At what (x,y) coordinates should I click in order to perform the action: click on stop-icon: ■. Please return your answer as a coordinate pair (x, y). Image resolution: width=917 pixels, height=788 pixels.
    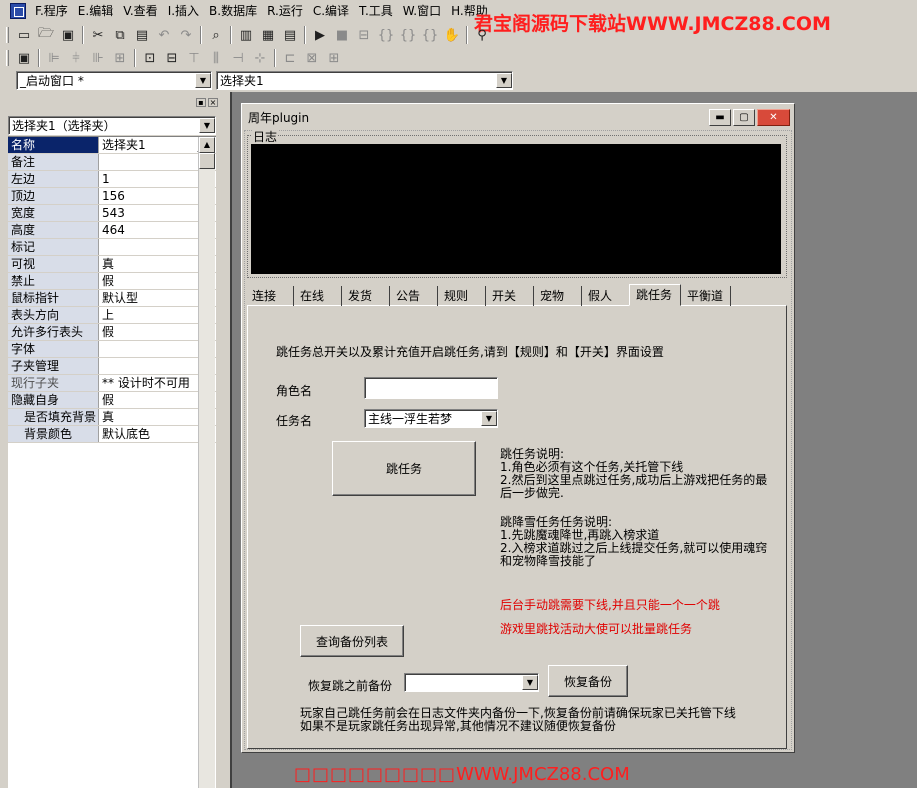
    Looking at the image, I should click on (342, 35).